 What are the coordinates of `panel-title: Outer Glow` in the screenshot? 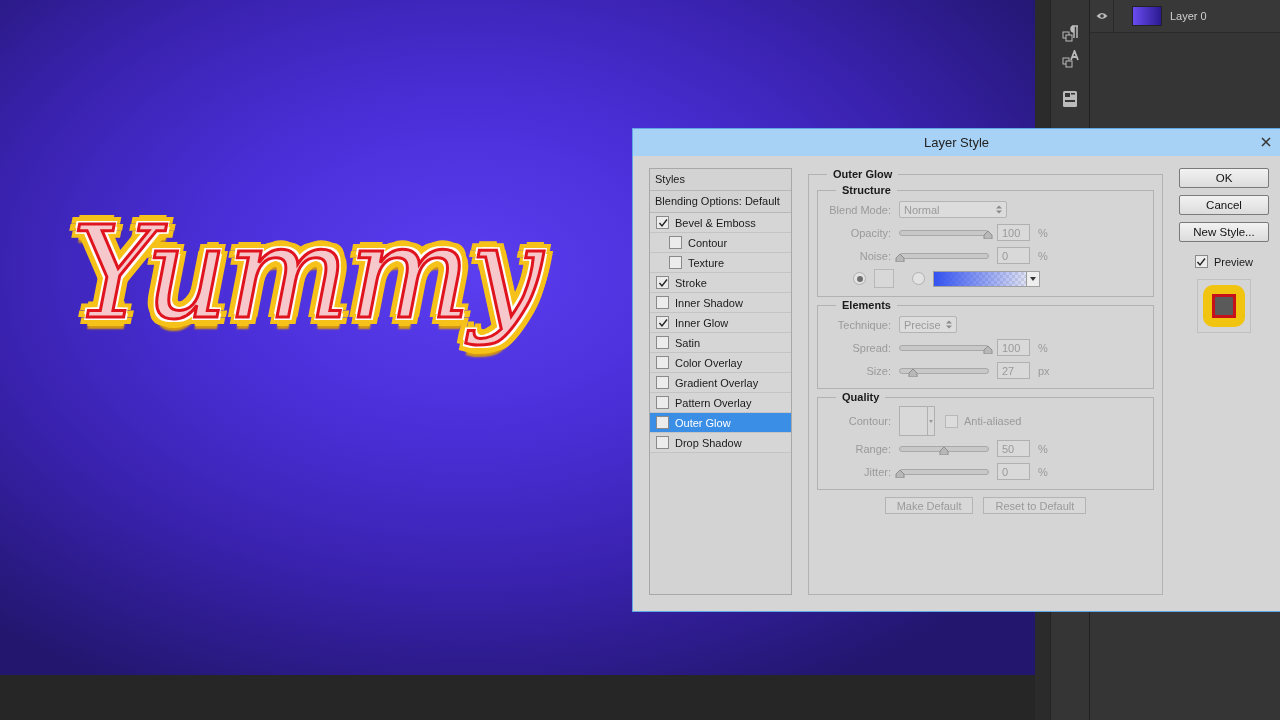 It's located at (863, 174).